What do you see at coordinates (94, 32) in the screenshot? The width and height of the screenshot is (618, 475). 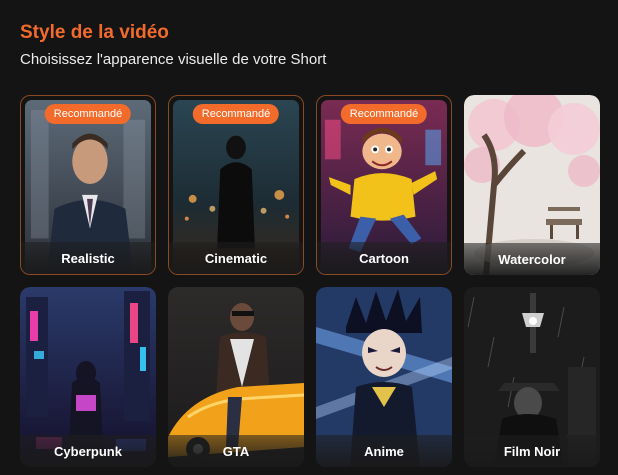 I see `page-title: Style de la vidéo` at bounding box center [94, 32].